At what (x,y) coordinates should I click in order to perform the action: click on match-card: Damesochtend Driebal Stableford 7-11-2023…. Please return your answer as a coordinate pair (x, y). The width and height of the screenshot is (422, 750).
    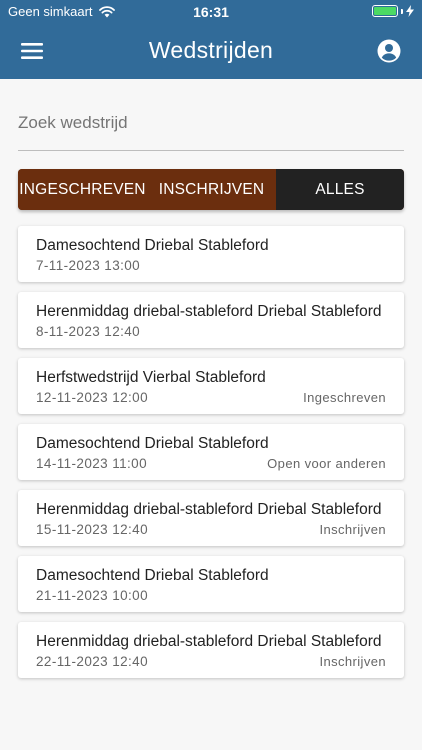
    Looking at the image, I should click on (211, 254).